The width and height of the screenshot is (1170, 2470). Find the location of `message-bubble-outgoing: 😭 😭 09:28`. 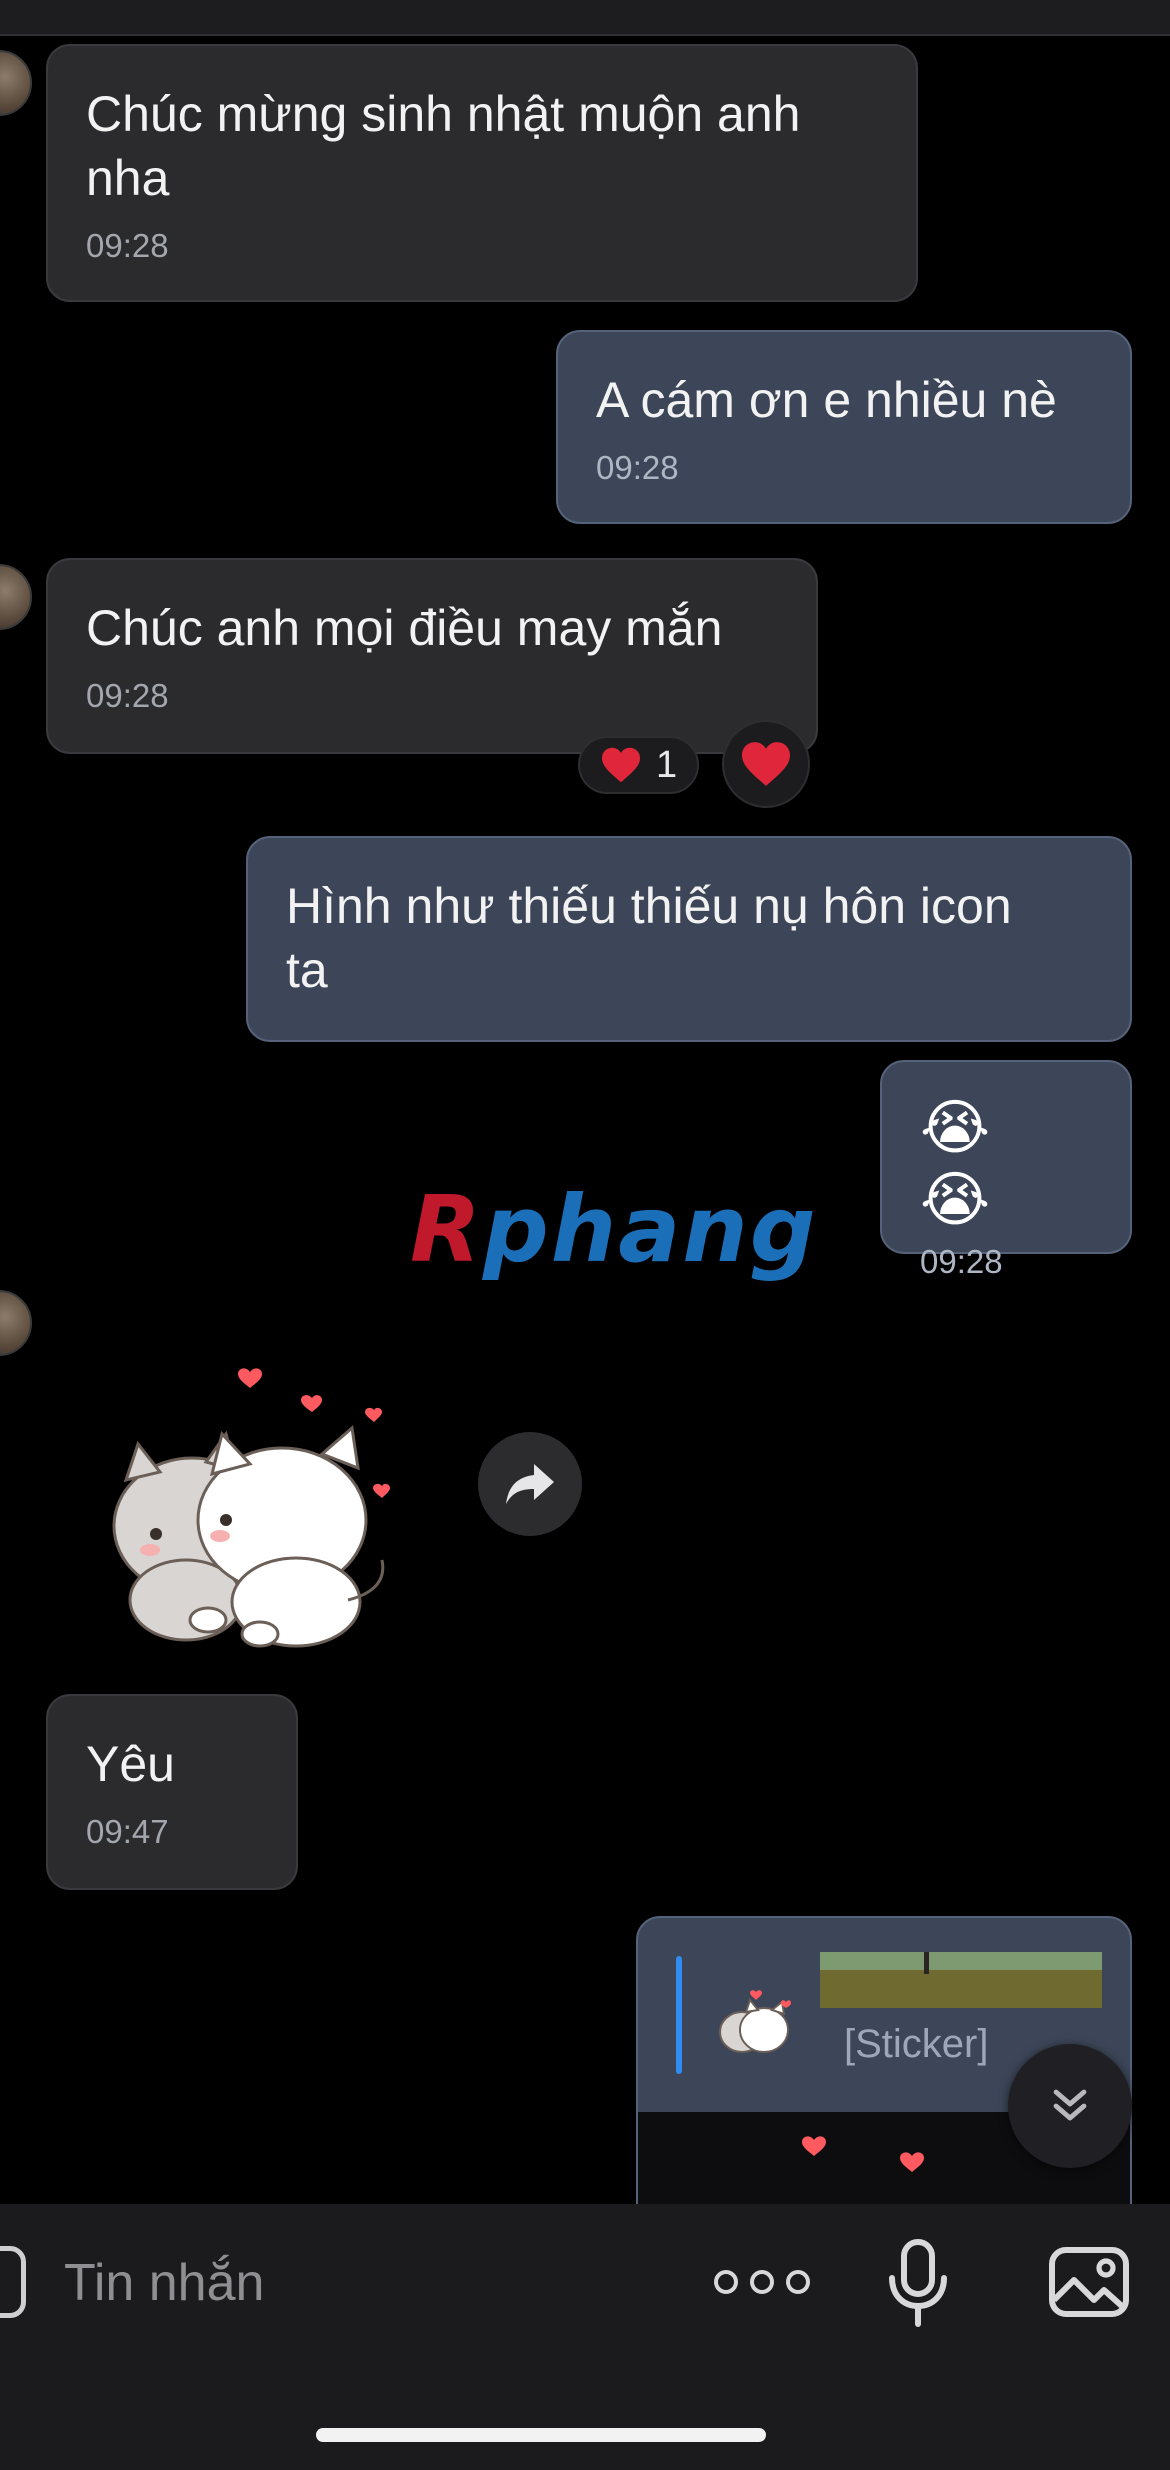

message-bubble-outgoing: 😭 😭 09:28 is located at coordinates (1006, 1170).